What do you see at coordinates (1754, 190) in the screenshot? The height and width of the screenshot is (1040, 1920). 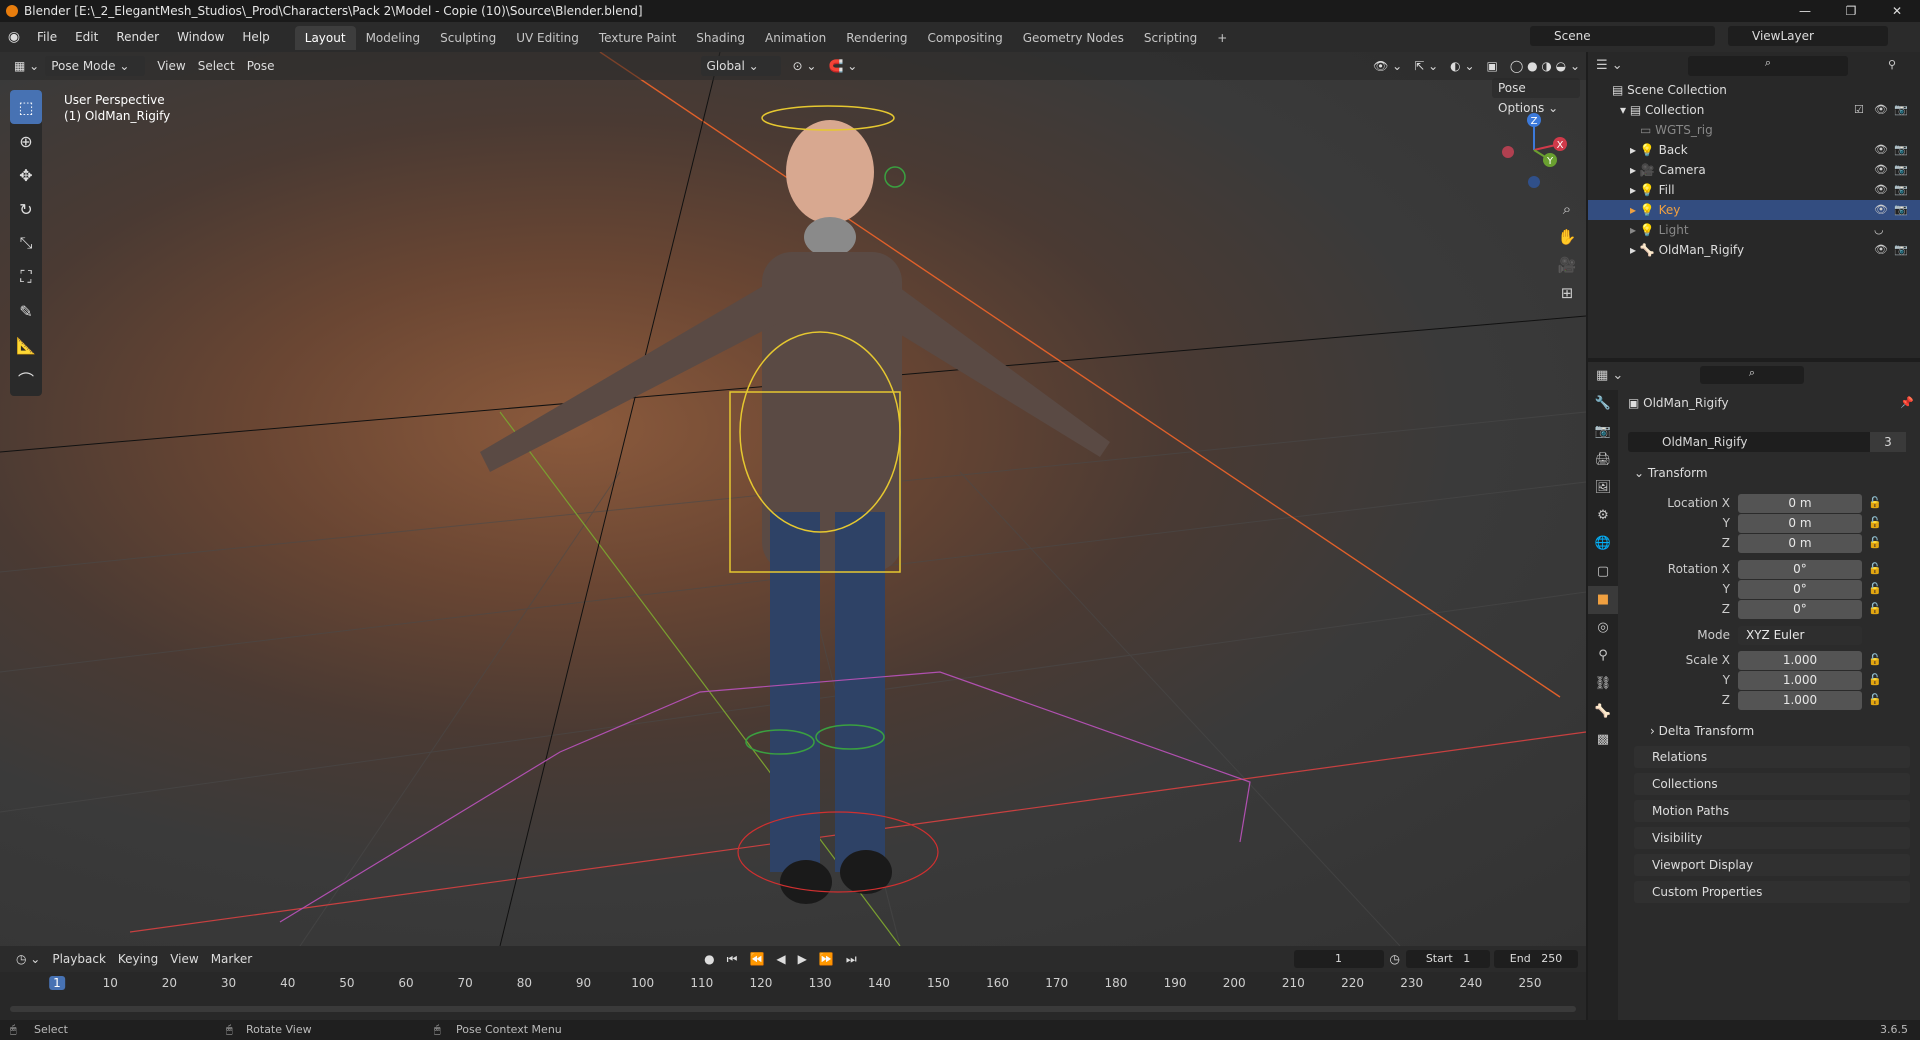 I see `outliner-item-fill: ▸ 💡 Fill 👁 📷` at bounding box center [1754, 190].